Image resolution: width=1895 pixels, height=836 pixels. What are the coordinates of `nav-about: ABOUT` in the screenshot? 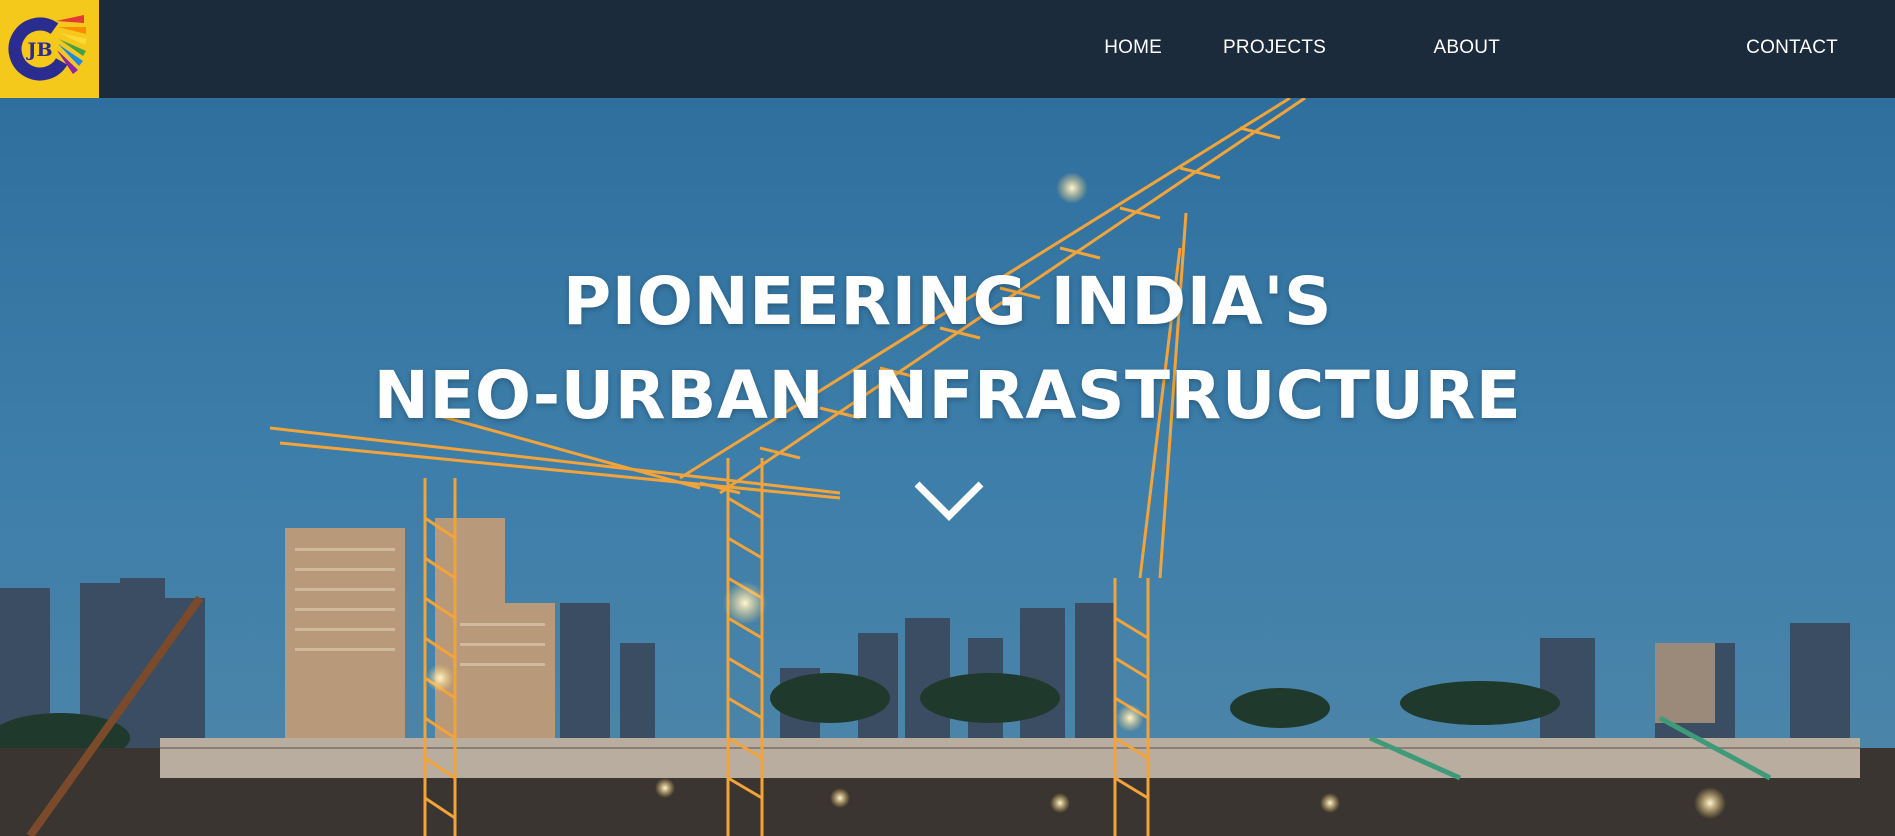 It's located at (1467, 48).